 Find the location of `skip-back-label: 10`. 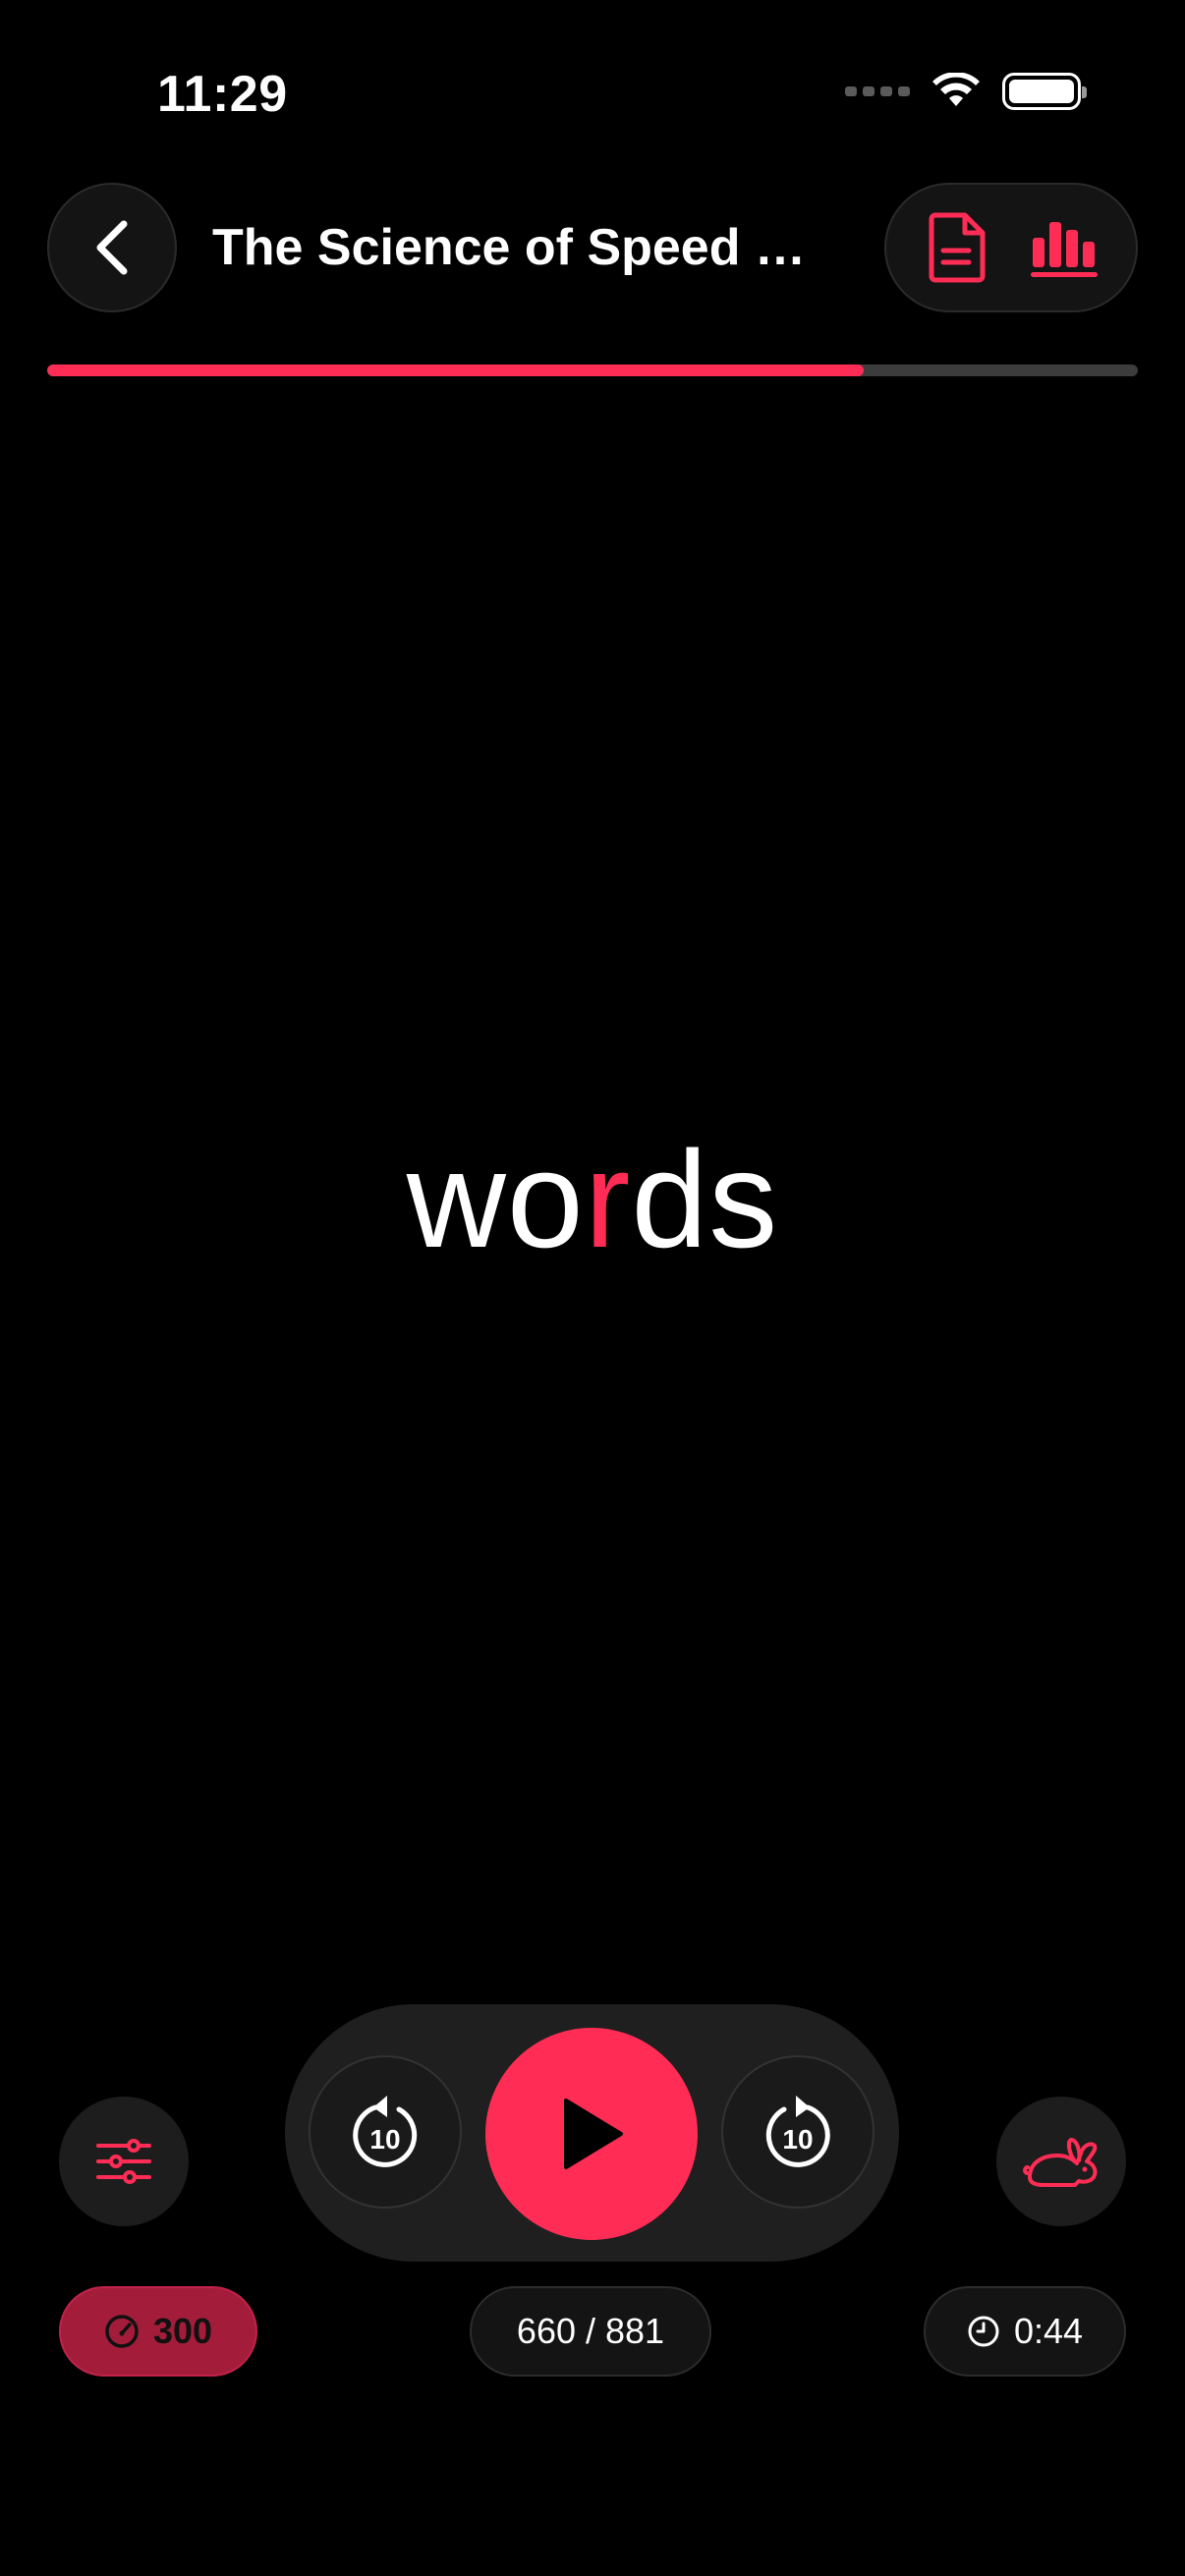

skip-back-label: 10 is located at coordinates (384, 2139).